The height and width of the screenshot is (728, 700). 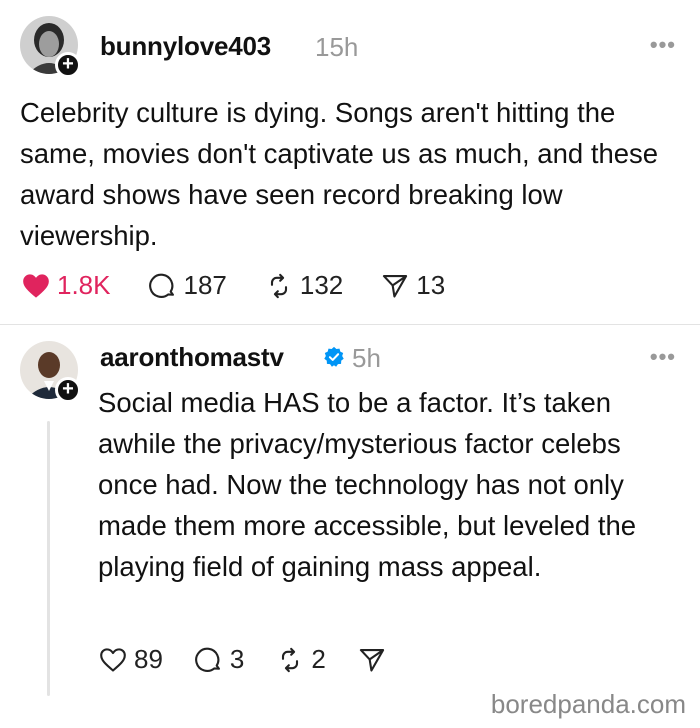 What do you see at coordinates (321, 285) in the screenshot?
I see `repost-count: 132` at bounding box center [321, 285].